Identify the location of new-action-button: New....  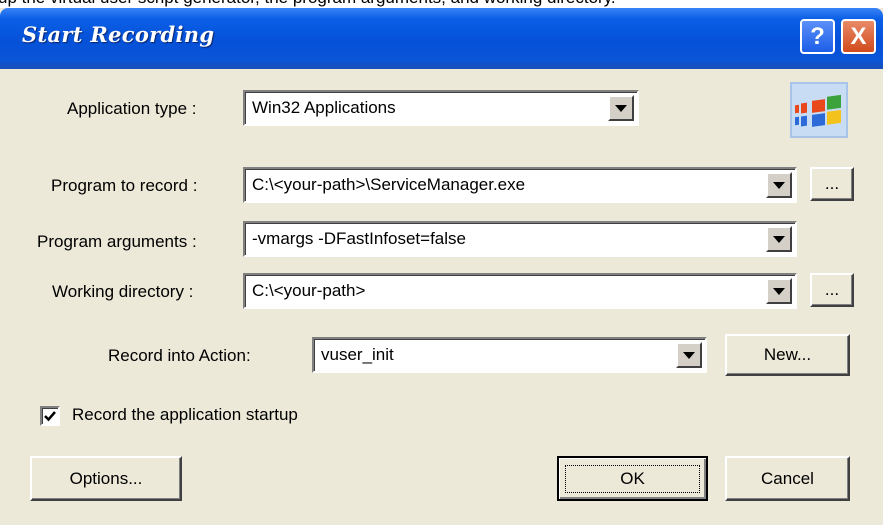
(787, 355).